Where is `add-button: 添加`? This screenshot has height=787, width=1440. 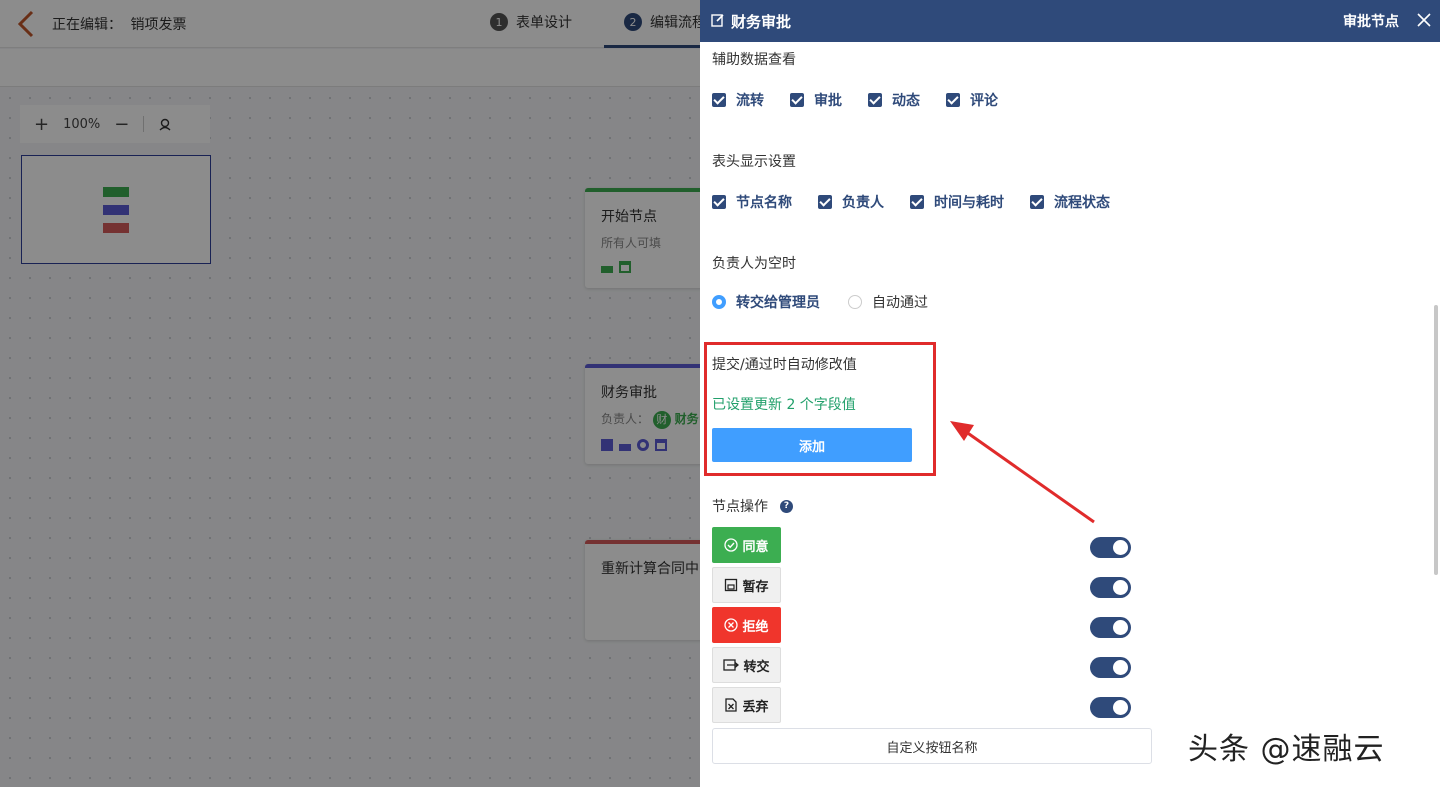
add-button: 添加 is located at coordinates (812, 445).